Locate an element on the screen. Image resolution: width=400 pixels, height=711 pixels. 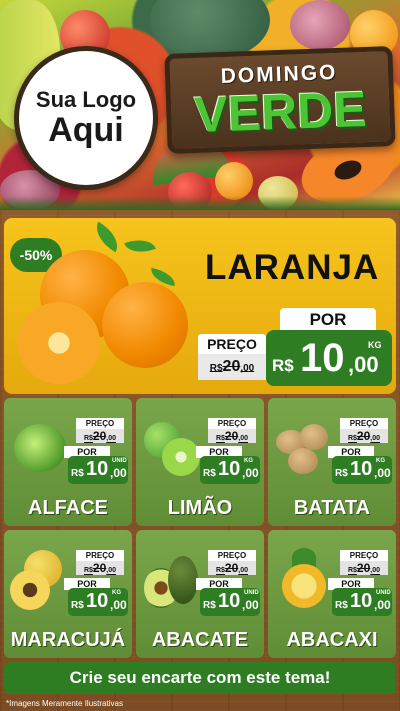
potato-icon is located at coordinates (303, 447).